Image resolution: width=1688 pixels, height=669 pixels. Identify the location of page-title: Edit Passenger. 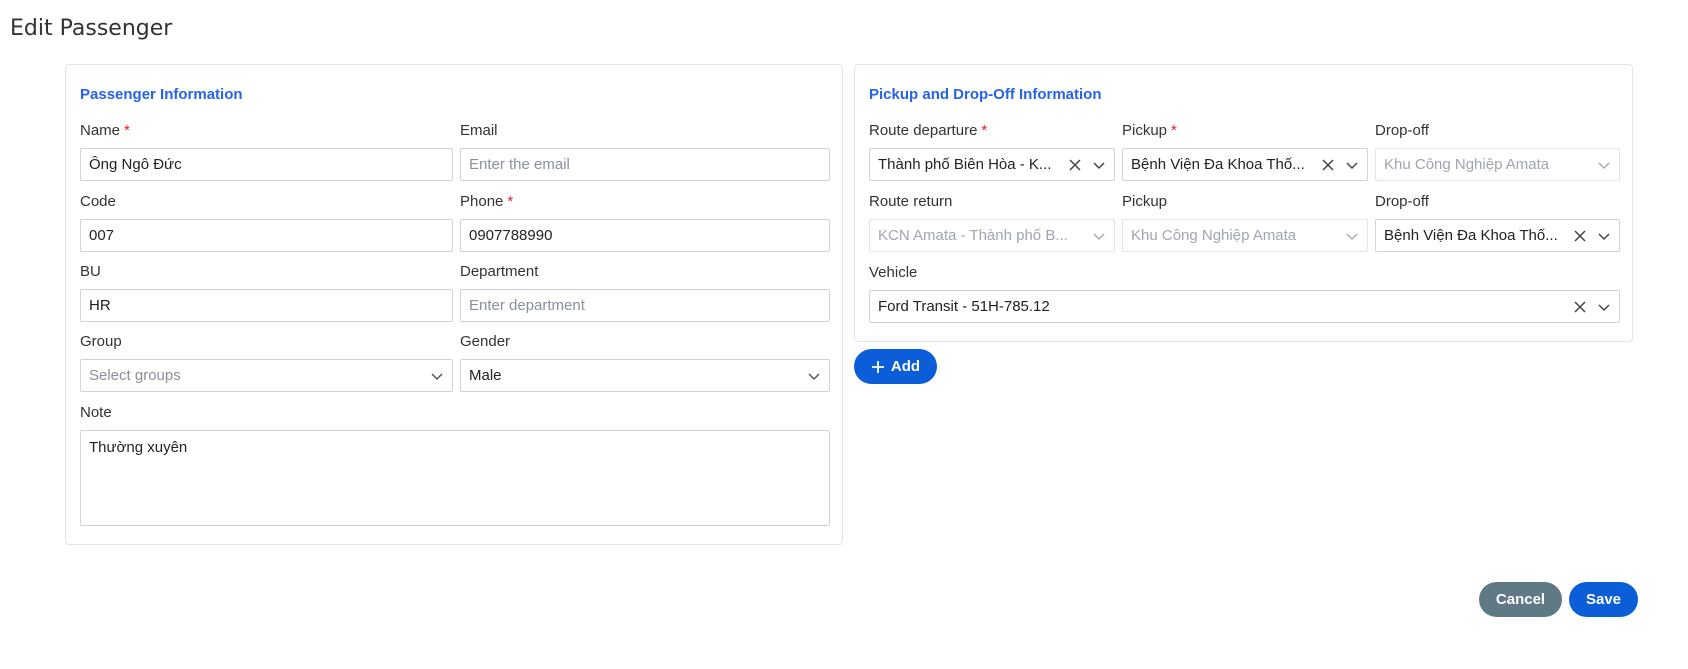
(91, 28).